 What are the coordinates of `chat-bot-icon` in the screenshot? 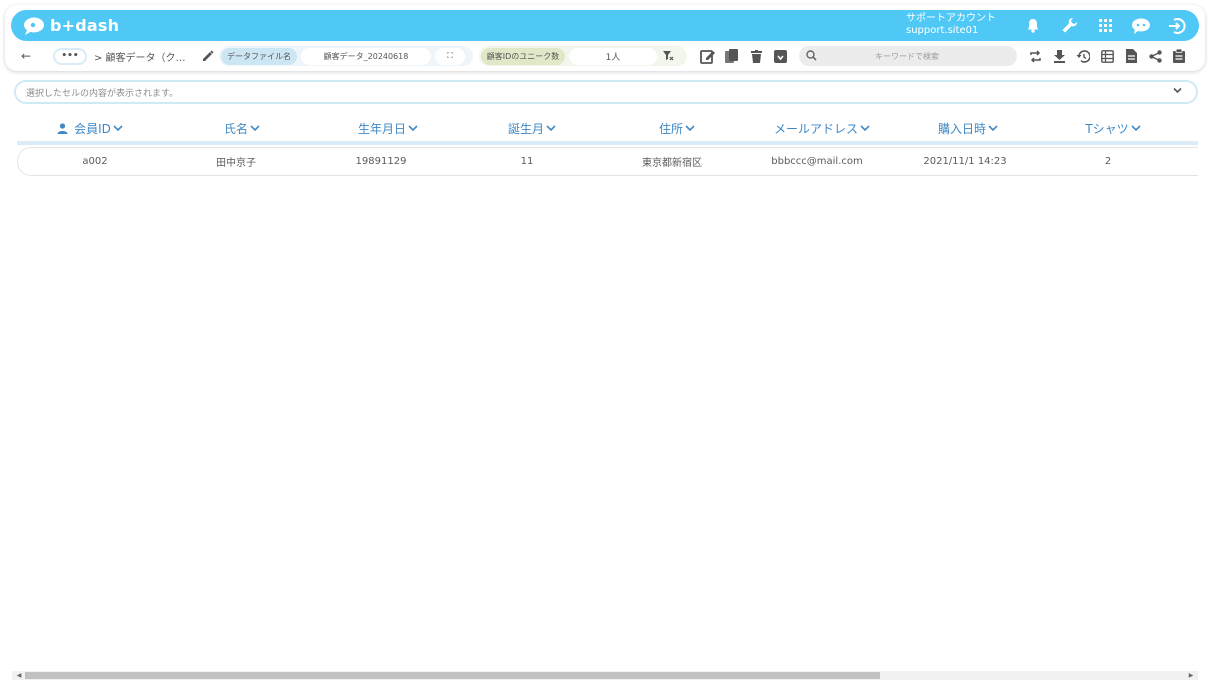 It's located at (1141, 25).